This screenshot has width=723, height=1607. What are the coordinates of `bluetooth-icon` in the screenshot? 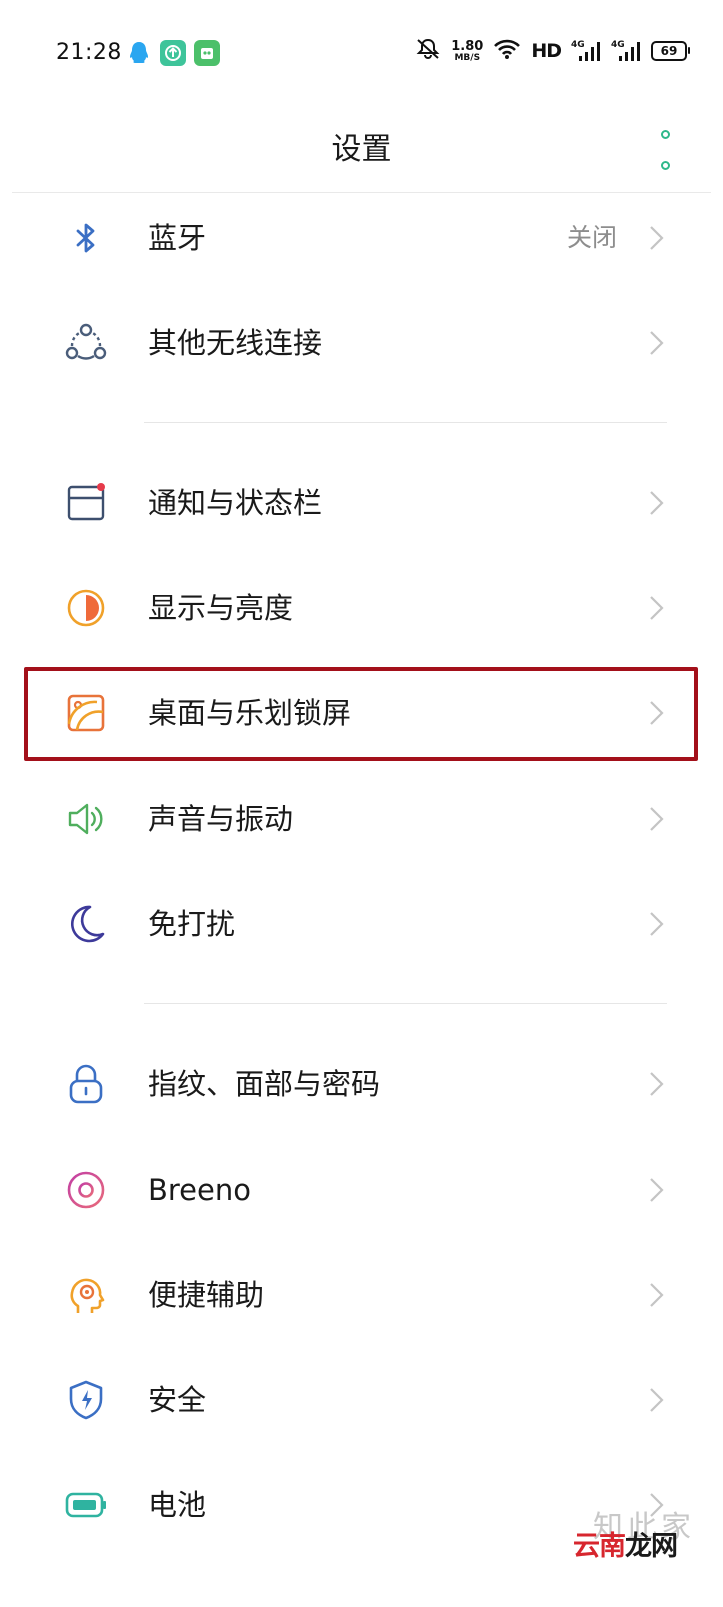 It's located at (86, 238).